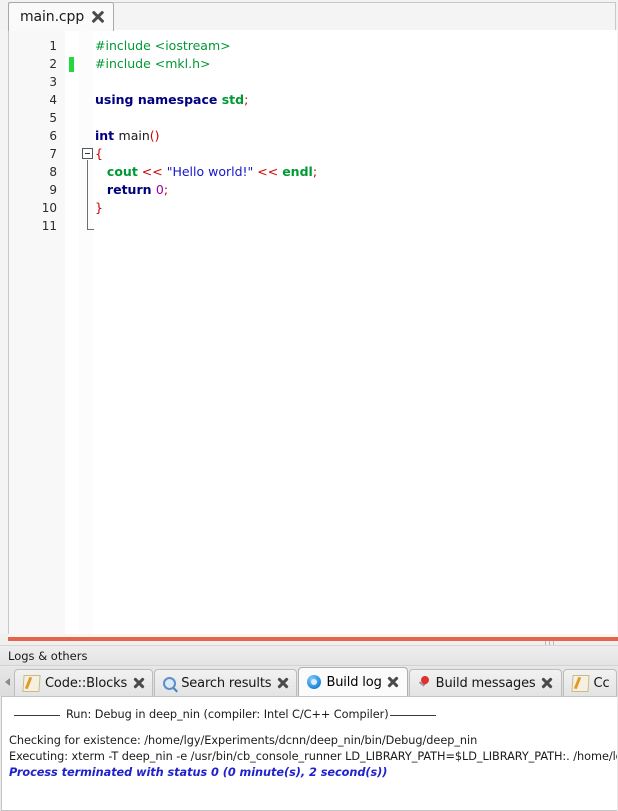 The width and height of the screenshot is (618, 811). I want to click on code-line: 11, so click(313, 226).